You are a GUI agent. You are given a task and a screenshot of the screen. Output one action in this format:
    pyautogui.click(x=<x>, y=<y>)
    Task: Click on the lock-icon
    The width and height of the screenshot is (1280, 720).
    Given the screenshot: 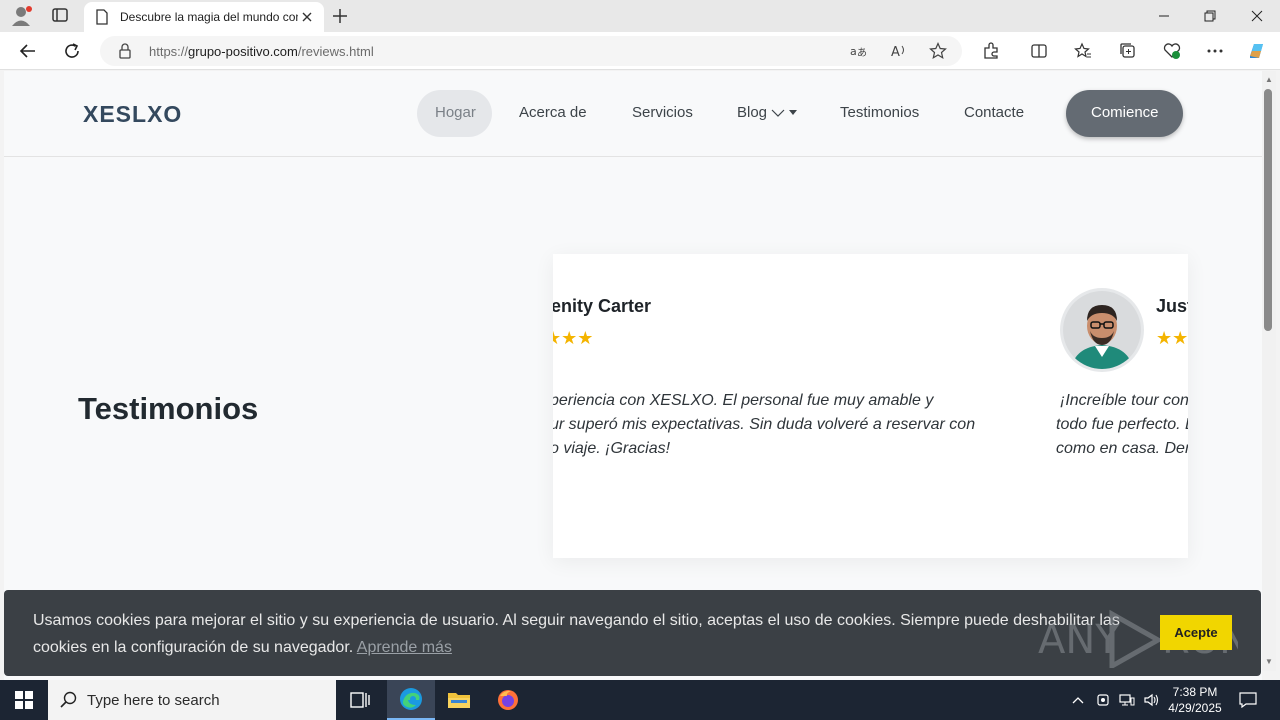 What is the action you would take?
    pyautogui.click(x=125, y=53)
    